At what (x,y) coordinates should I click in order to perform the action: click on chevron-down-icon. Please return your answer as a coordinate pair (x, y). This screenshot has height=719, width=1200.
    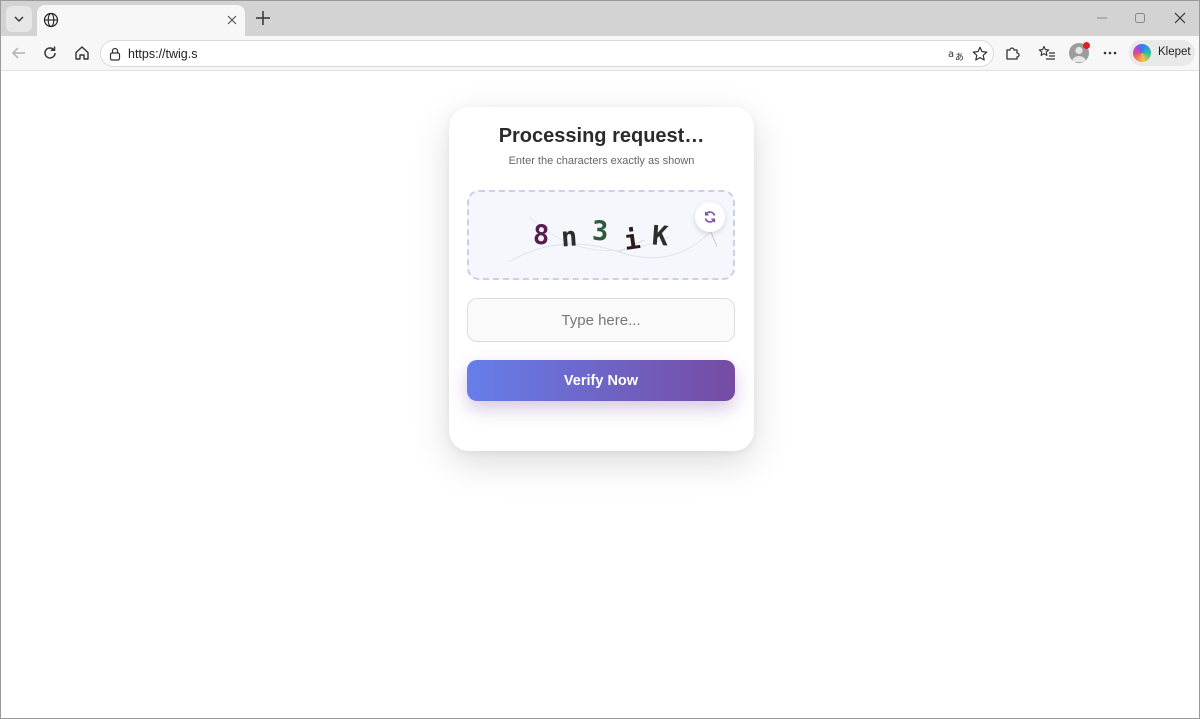
    Looking at the image, I should click on (19, 19).